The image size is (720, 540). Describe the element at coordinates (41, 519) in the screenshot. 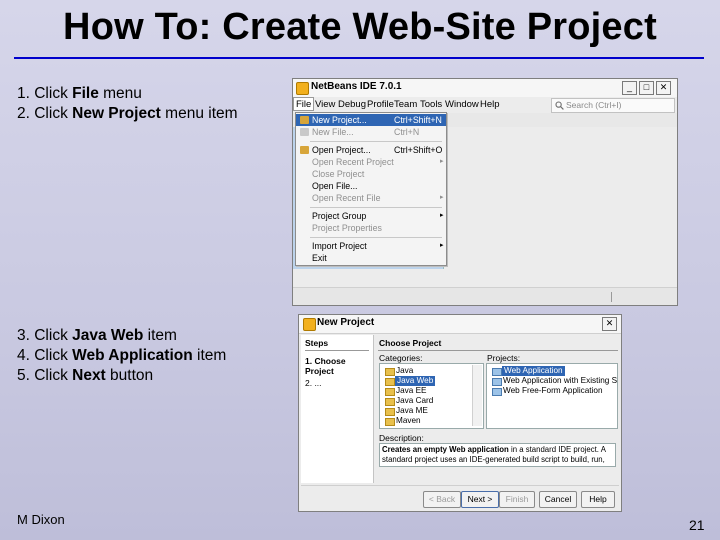

I see `footer-author: M Dixon` at that location.